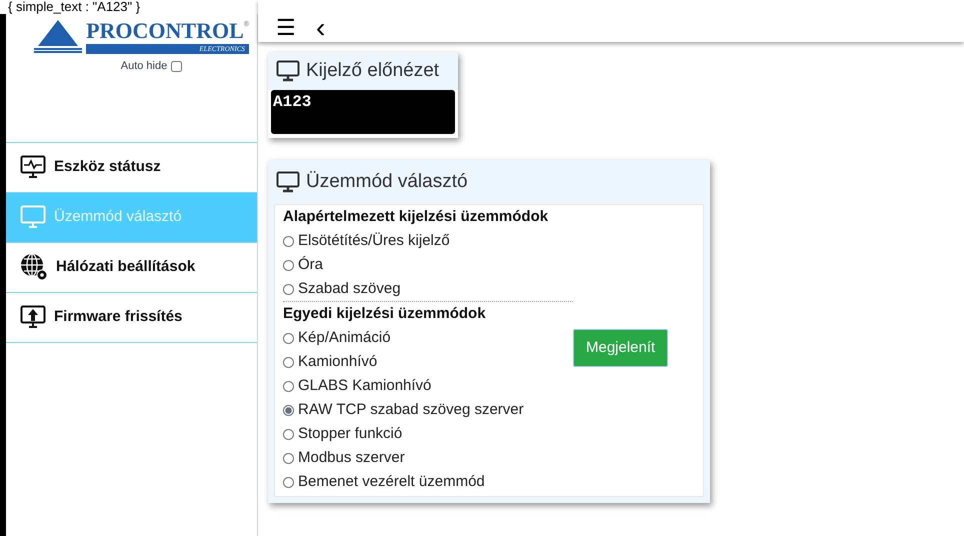 This screenshot has width=964, height=536. I want to click on radio-label: Kép/Animáció, so click(344, 338).